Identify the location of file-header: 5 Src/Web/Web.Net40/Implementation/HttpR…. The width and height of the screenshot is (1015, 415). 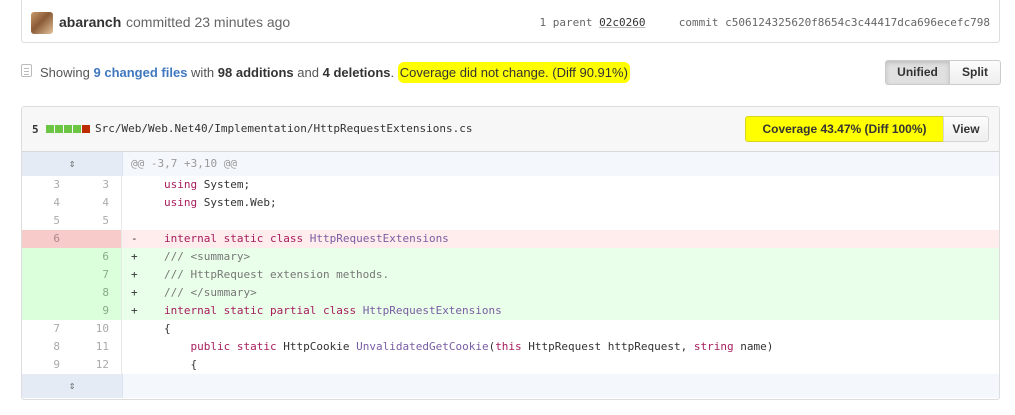
(510, 129).